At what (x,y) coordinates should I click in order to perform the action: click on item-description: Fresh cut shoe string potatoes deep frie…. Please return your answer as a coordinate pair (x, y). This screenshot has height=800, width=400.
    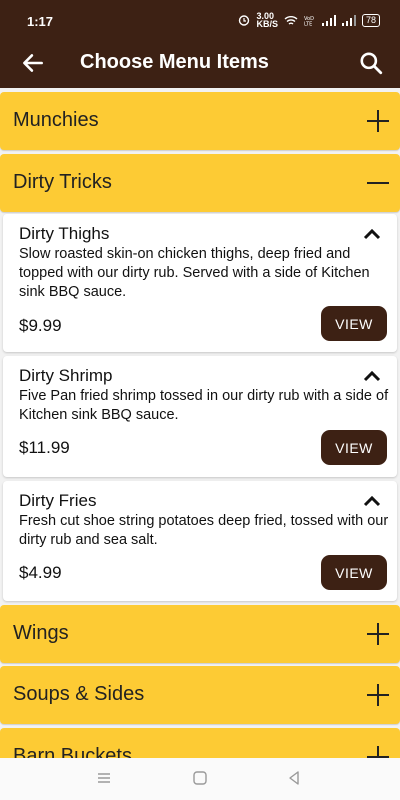
    Looking at the image, I should click on (204, 530).